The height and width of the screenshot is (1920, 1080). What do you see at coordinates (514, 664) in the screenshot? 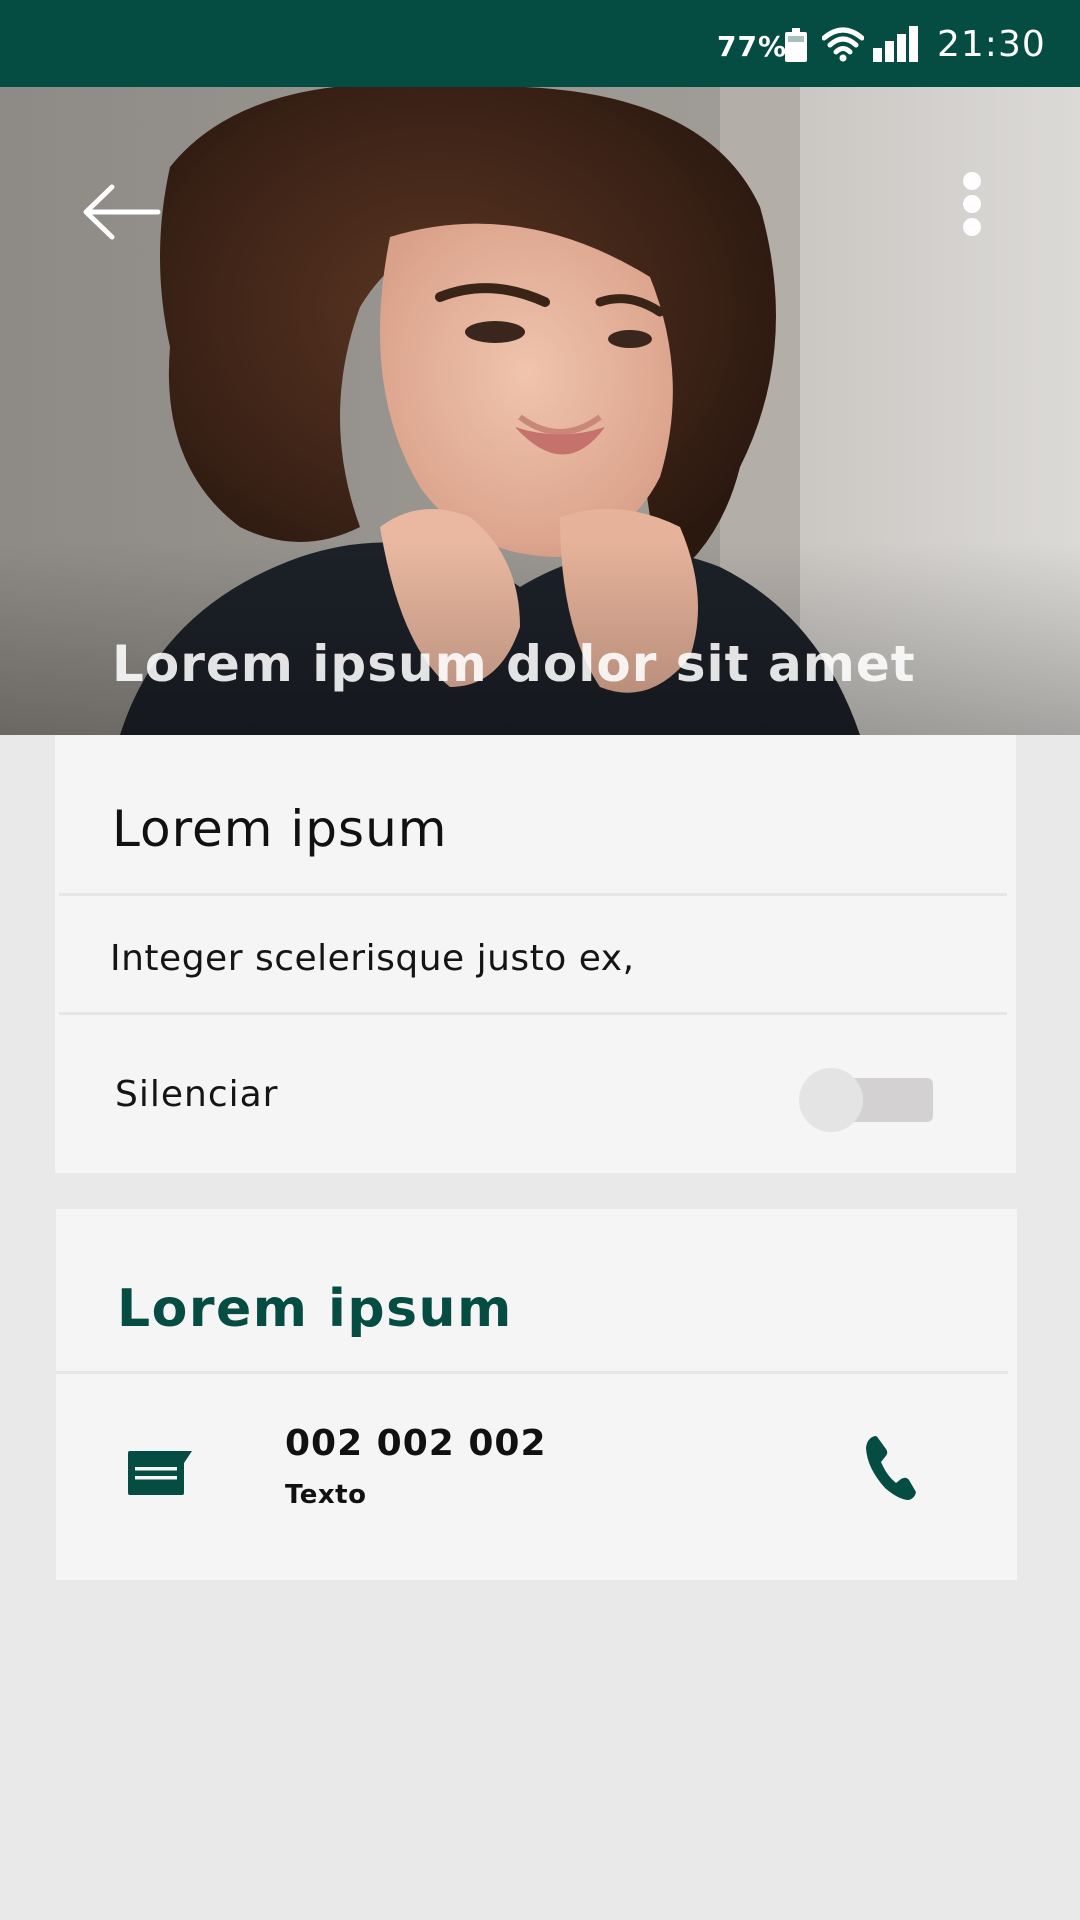
I see `hero-title: Lorem ipsum dolor sit amet` at bounding box center [514, 664].